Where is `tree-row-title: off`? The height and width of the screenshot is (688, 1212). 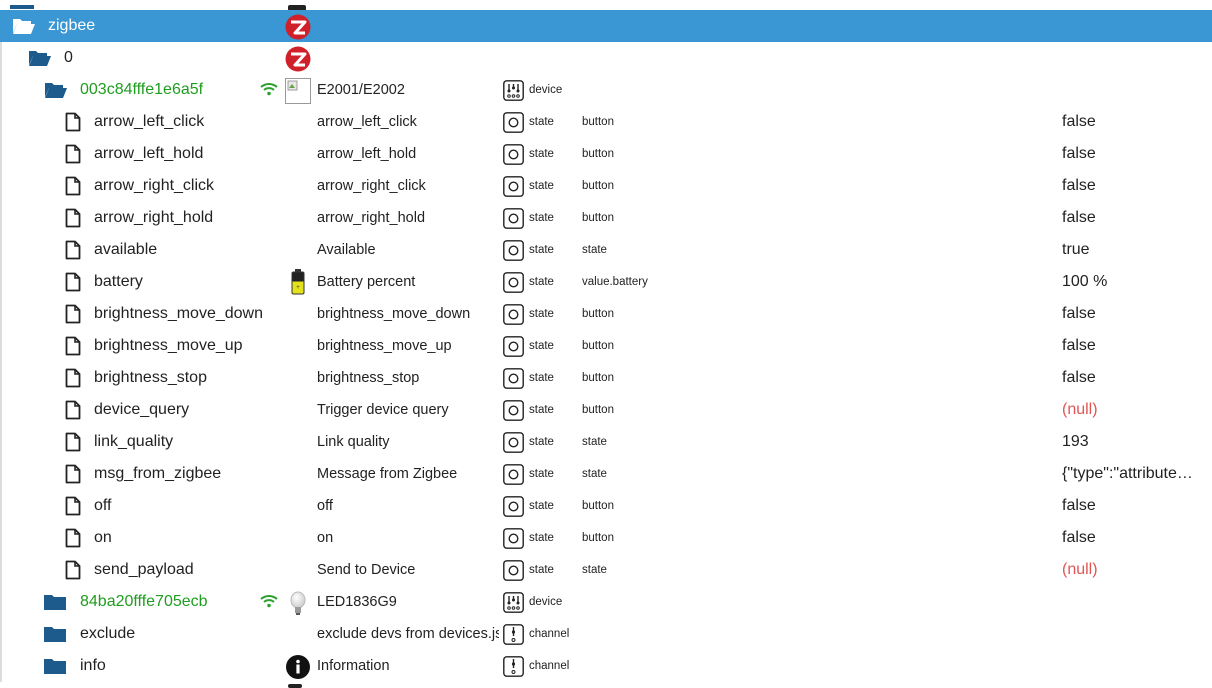 tree-row-title: off is located at coordinates (325, 506).